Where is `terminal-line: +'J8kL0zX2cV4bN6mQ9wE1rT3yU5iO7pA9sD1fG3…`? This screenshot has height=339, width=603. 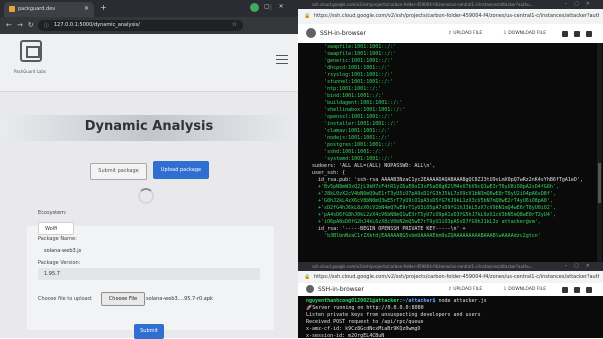
terminal-line: +'J8kL0zX2cV4bN6mQ9wE1rT3yU5iO7pA9sD1fG3… is located at coordinates (431, 194).